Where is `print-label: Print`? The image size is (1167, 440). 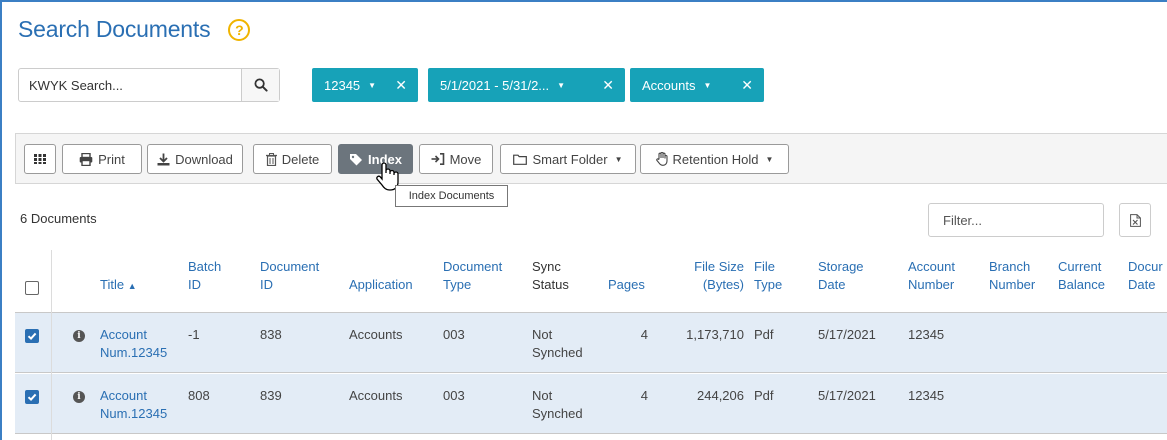
print-label: Print is located at coordinates (111, 159).